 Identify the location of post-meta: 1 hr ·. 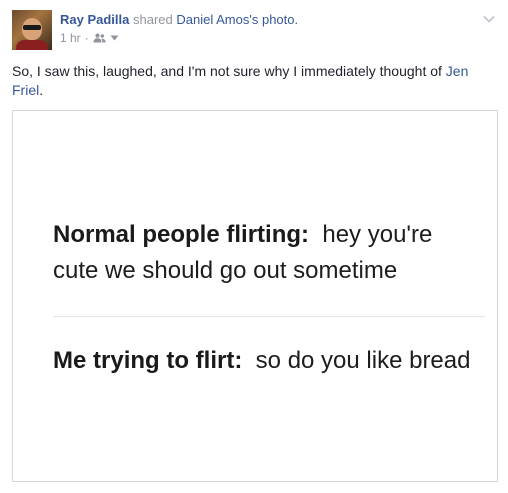
(89, 38).